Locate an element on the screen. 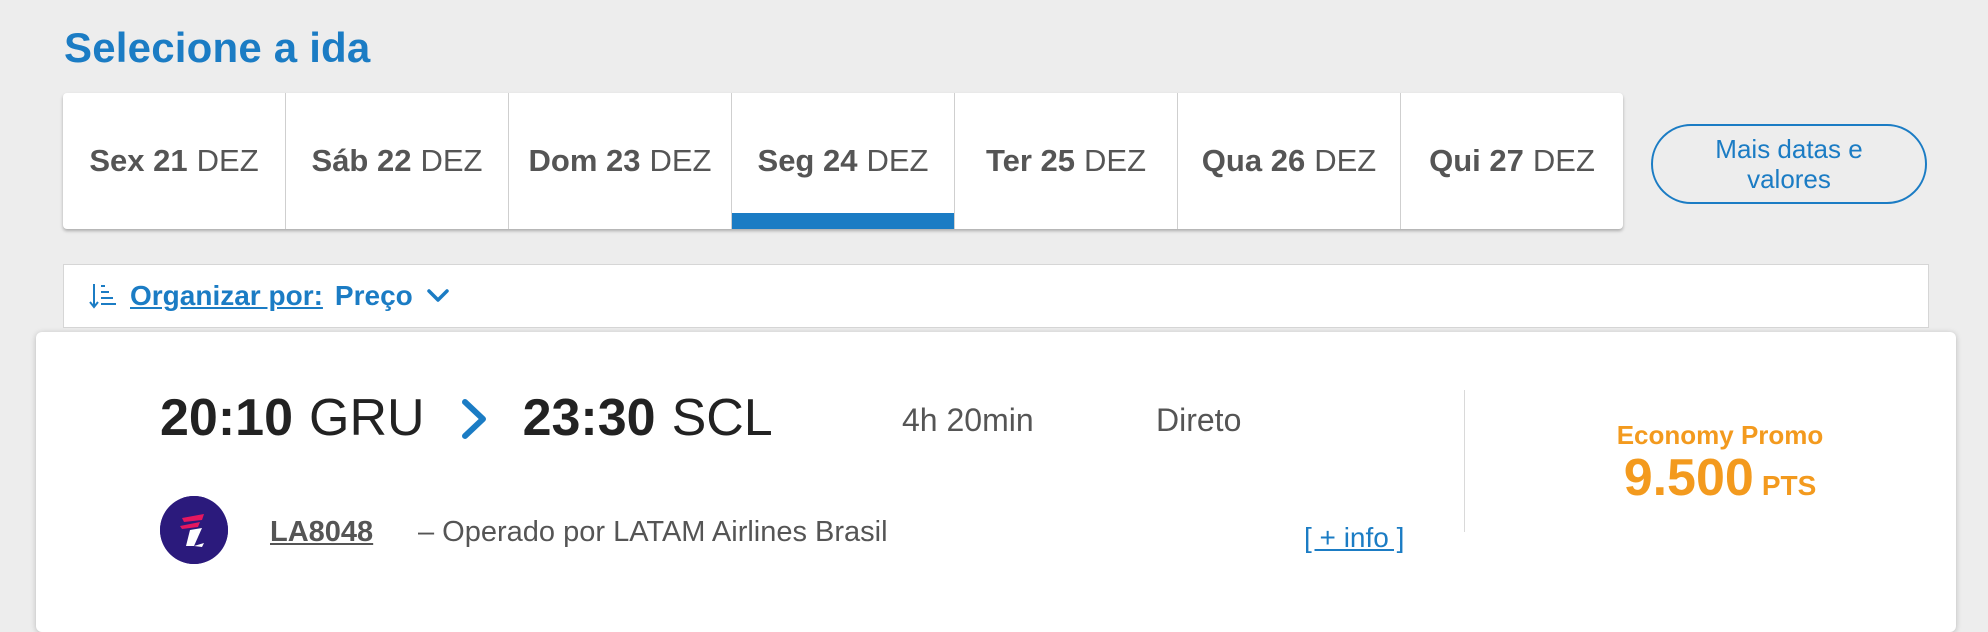  card-divider is located at coordinates (1464, 461).